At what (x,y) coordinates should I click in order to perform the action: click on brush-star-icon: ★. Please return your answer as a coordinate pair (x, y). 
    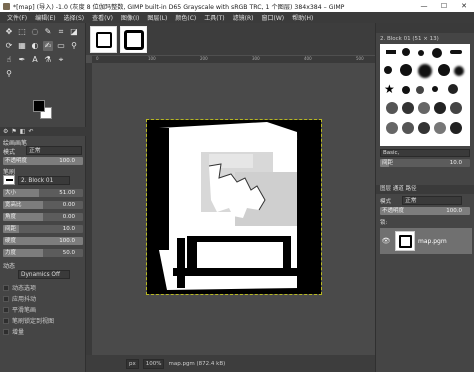
    Looking at the image, I should click on (389, 89).